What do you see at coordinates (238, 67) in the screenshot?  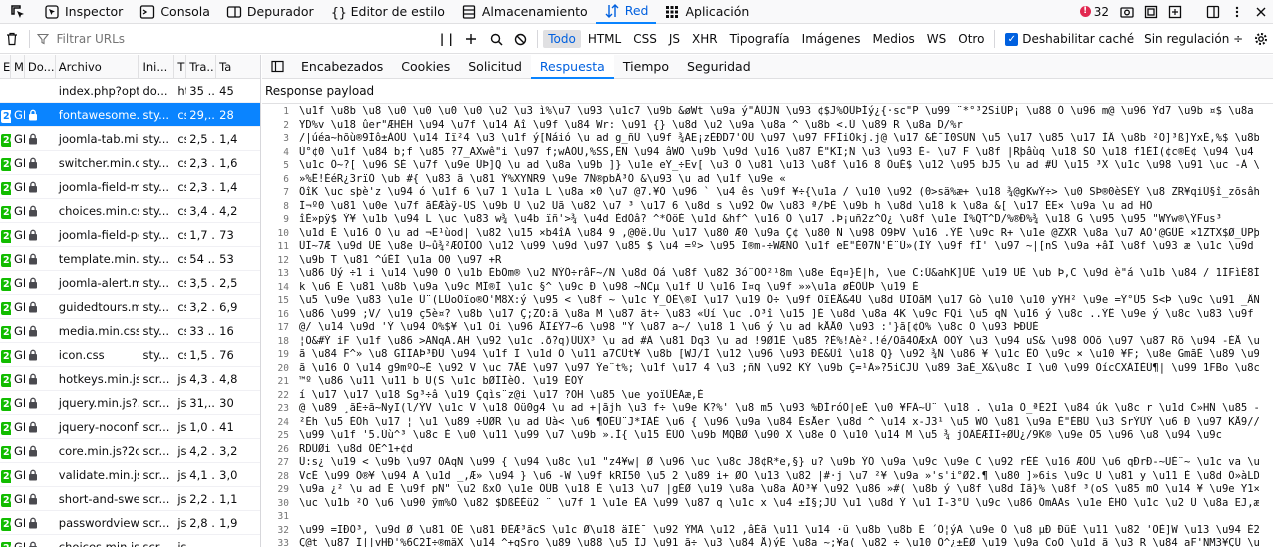 I see `column-header: Ta` at bounding box center [238, 67].